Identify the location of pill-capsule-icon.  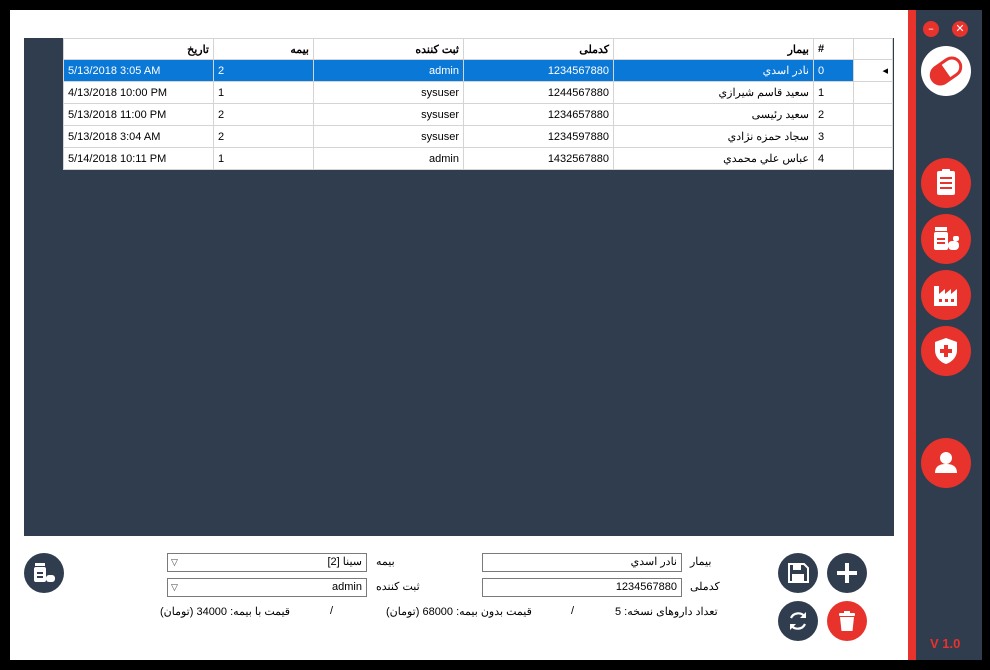
(946, 71).